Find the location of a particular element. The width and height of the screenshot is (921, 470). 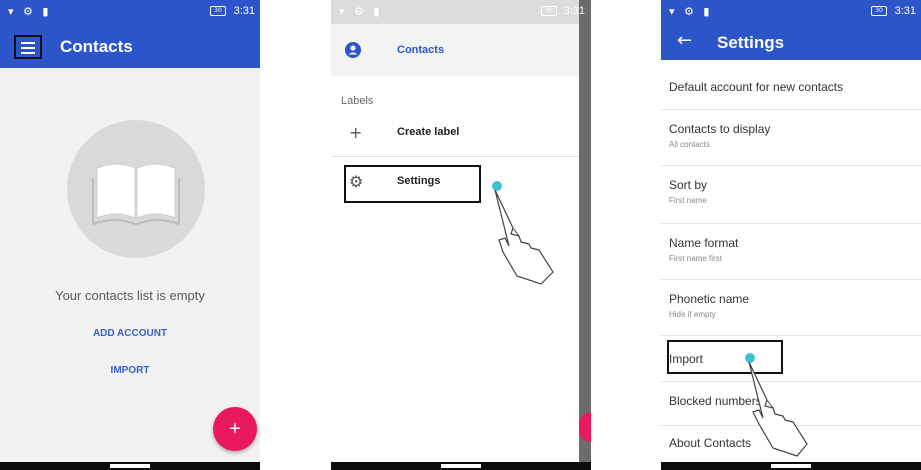

account-circle-icon is located at coordinates (353, 52).